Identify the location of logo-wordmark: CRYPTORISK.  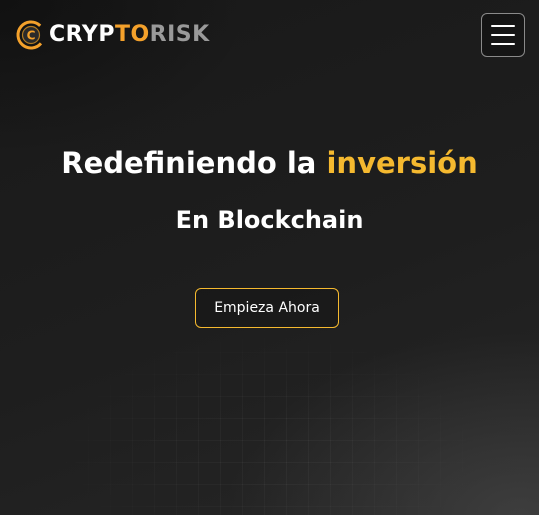
(129, 35).